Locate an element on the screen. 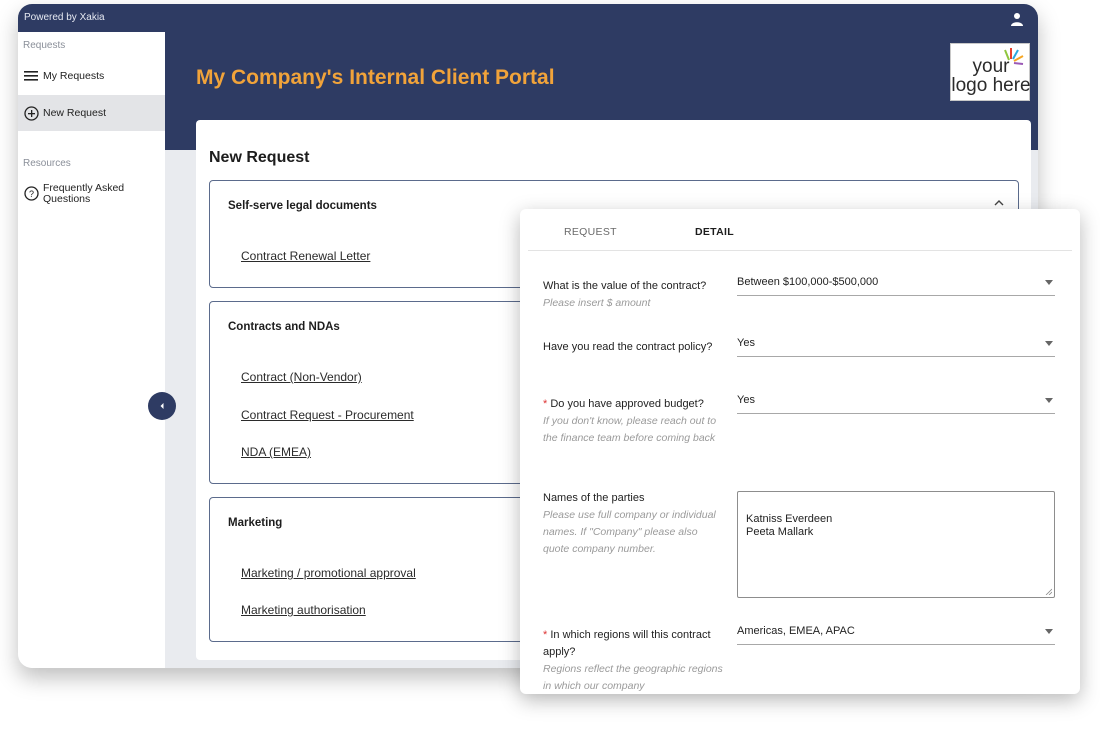 This screenshot has width=1100, height=731. question-label-party-names: Names of the parties is located at coordinates (594, 498).